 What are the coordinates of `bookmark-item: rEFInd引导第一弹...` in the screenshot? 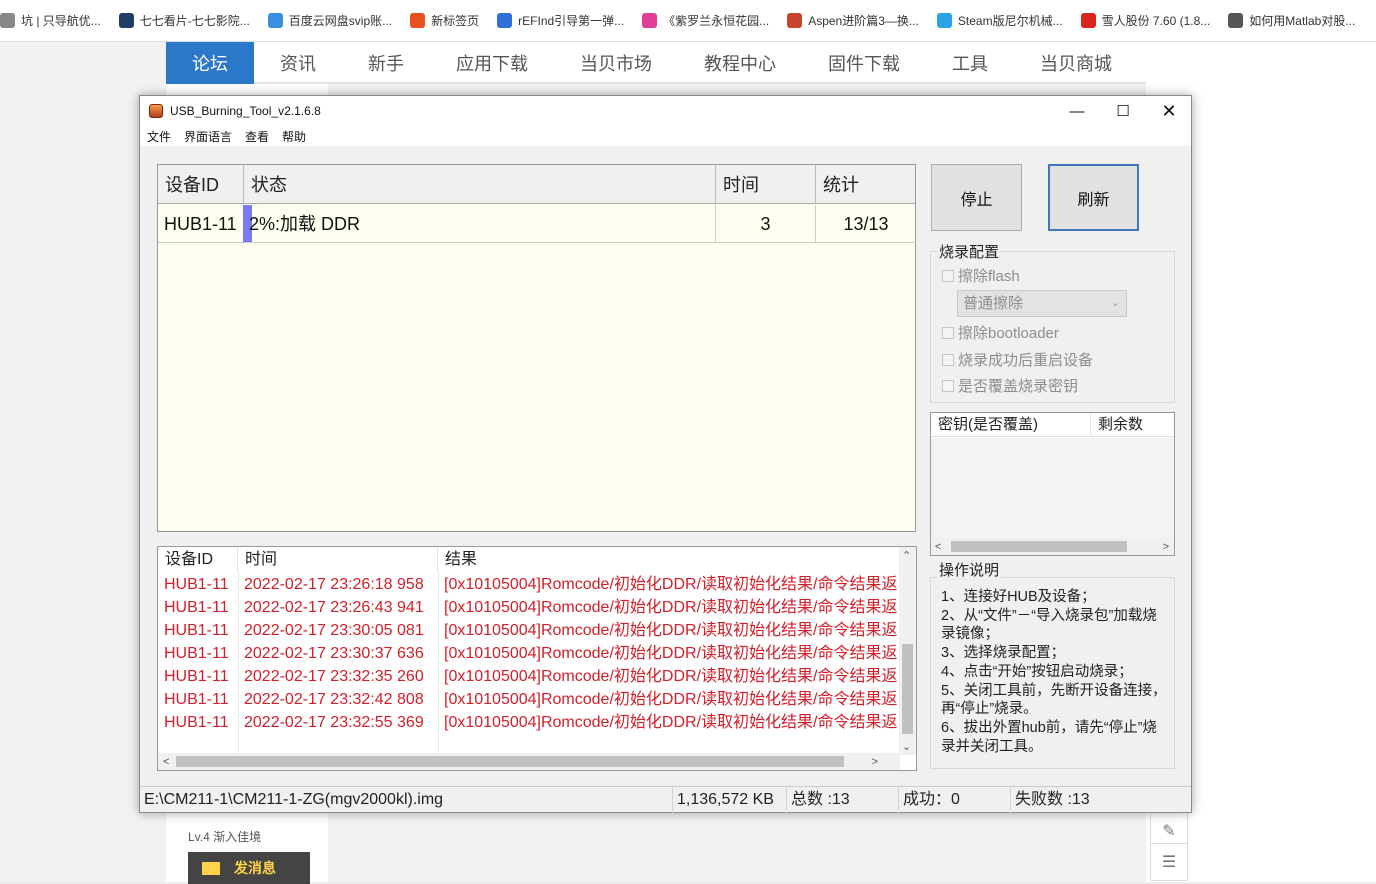 It's located at (560, 20).